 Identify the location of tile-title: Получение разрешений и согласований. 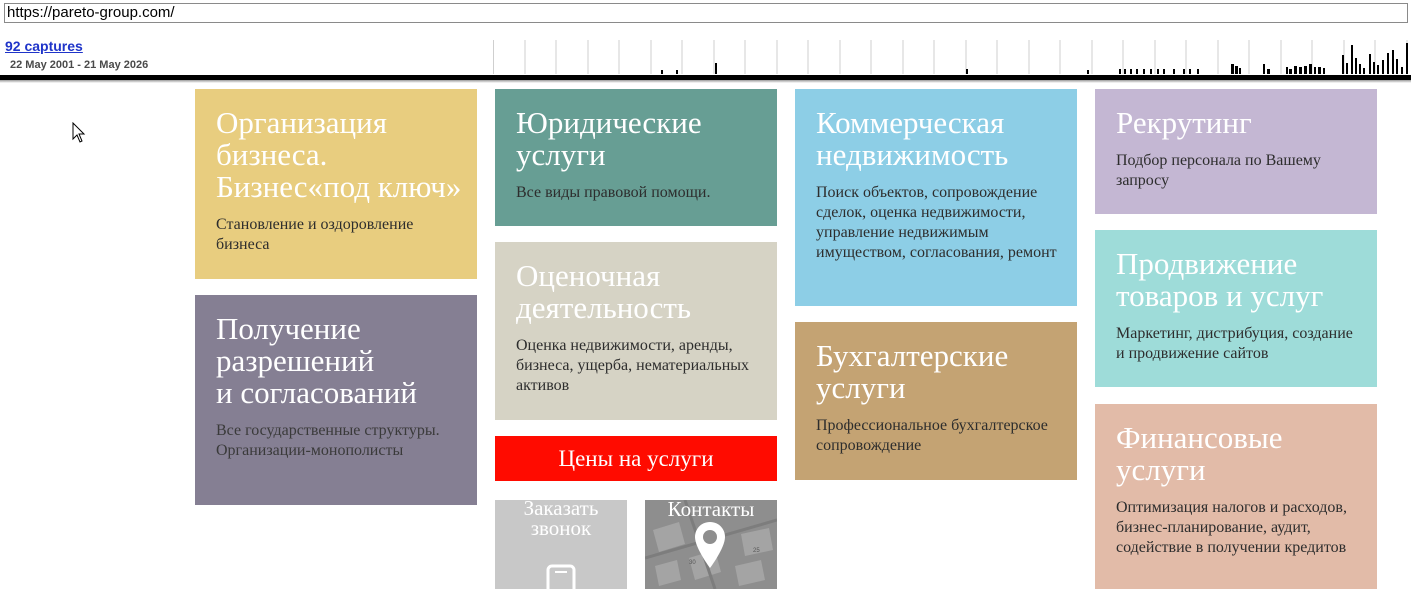
(316, 360).